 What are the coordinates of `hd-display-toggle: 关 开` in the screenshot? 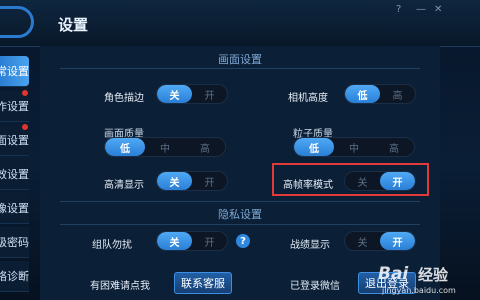 It's located at (192, 181).